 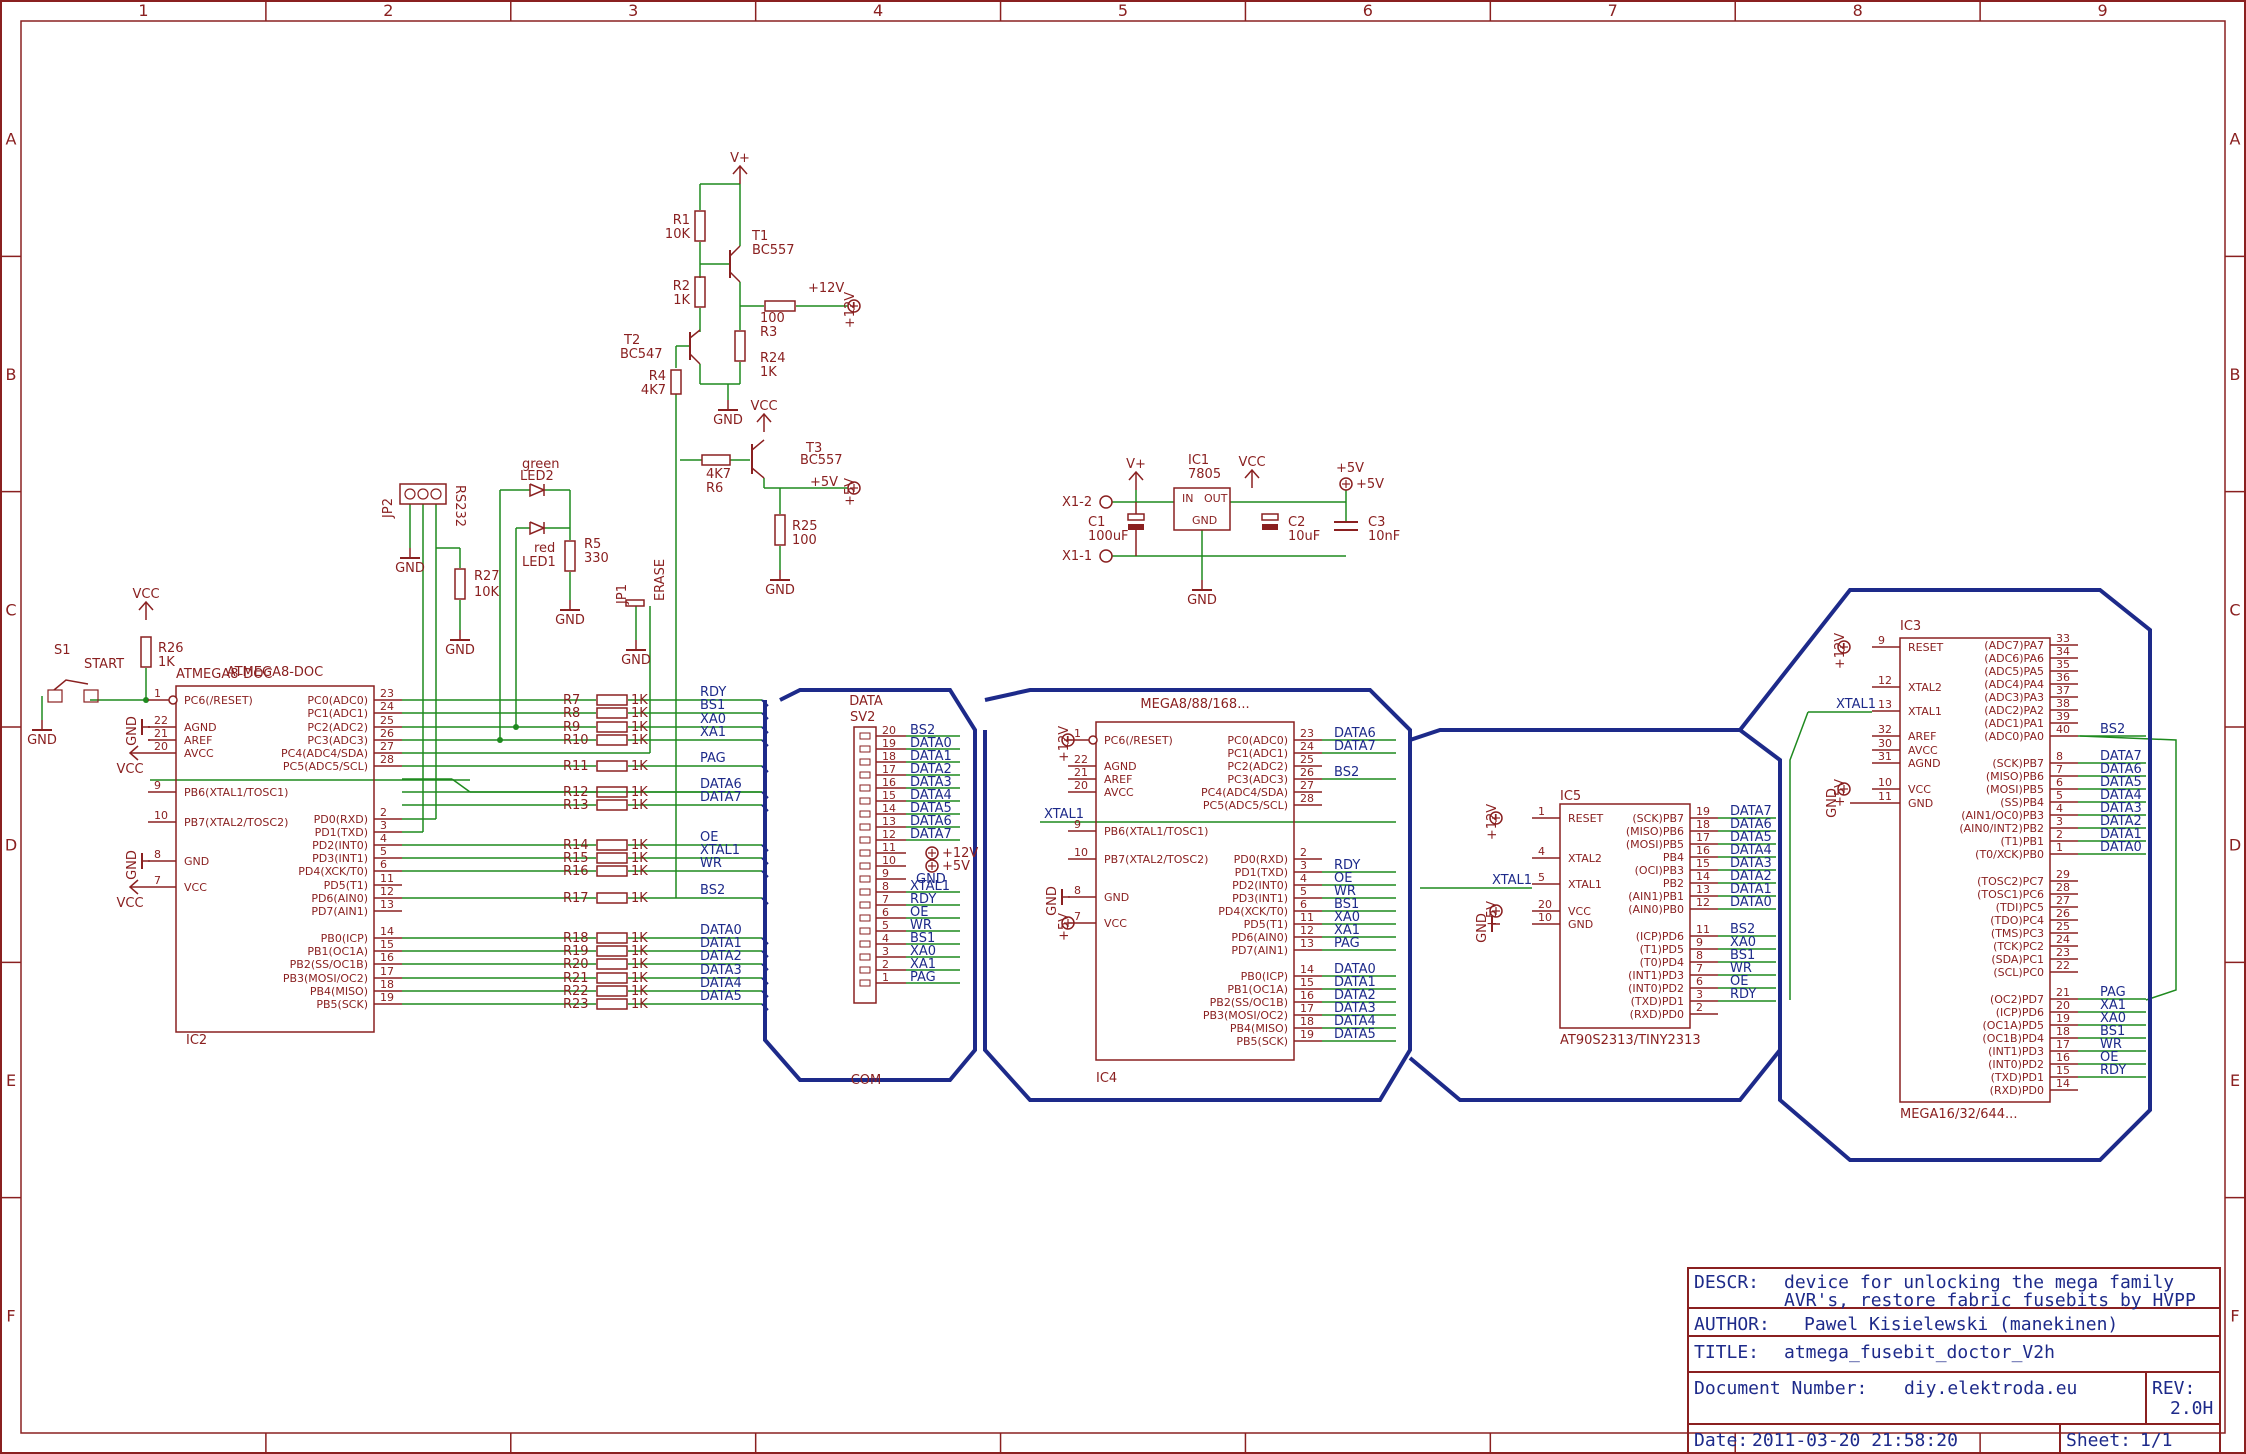 I want to click on pin-number: 20, so click(x=161, y=746).